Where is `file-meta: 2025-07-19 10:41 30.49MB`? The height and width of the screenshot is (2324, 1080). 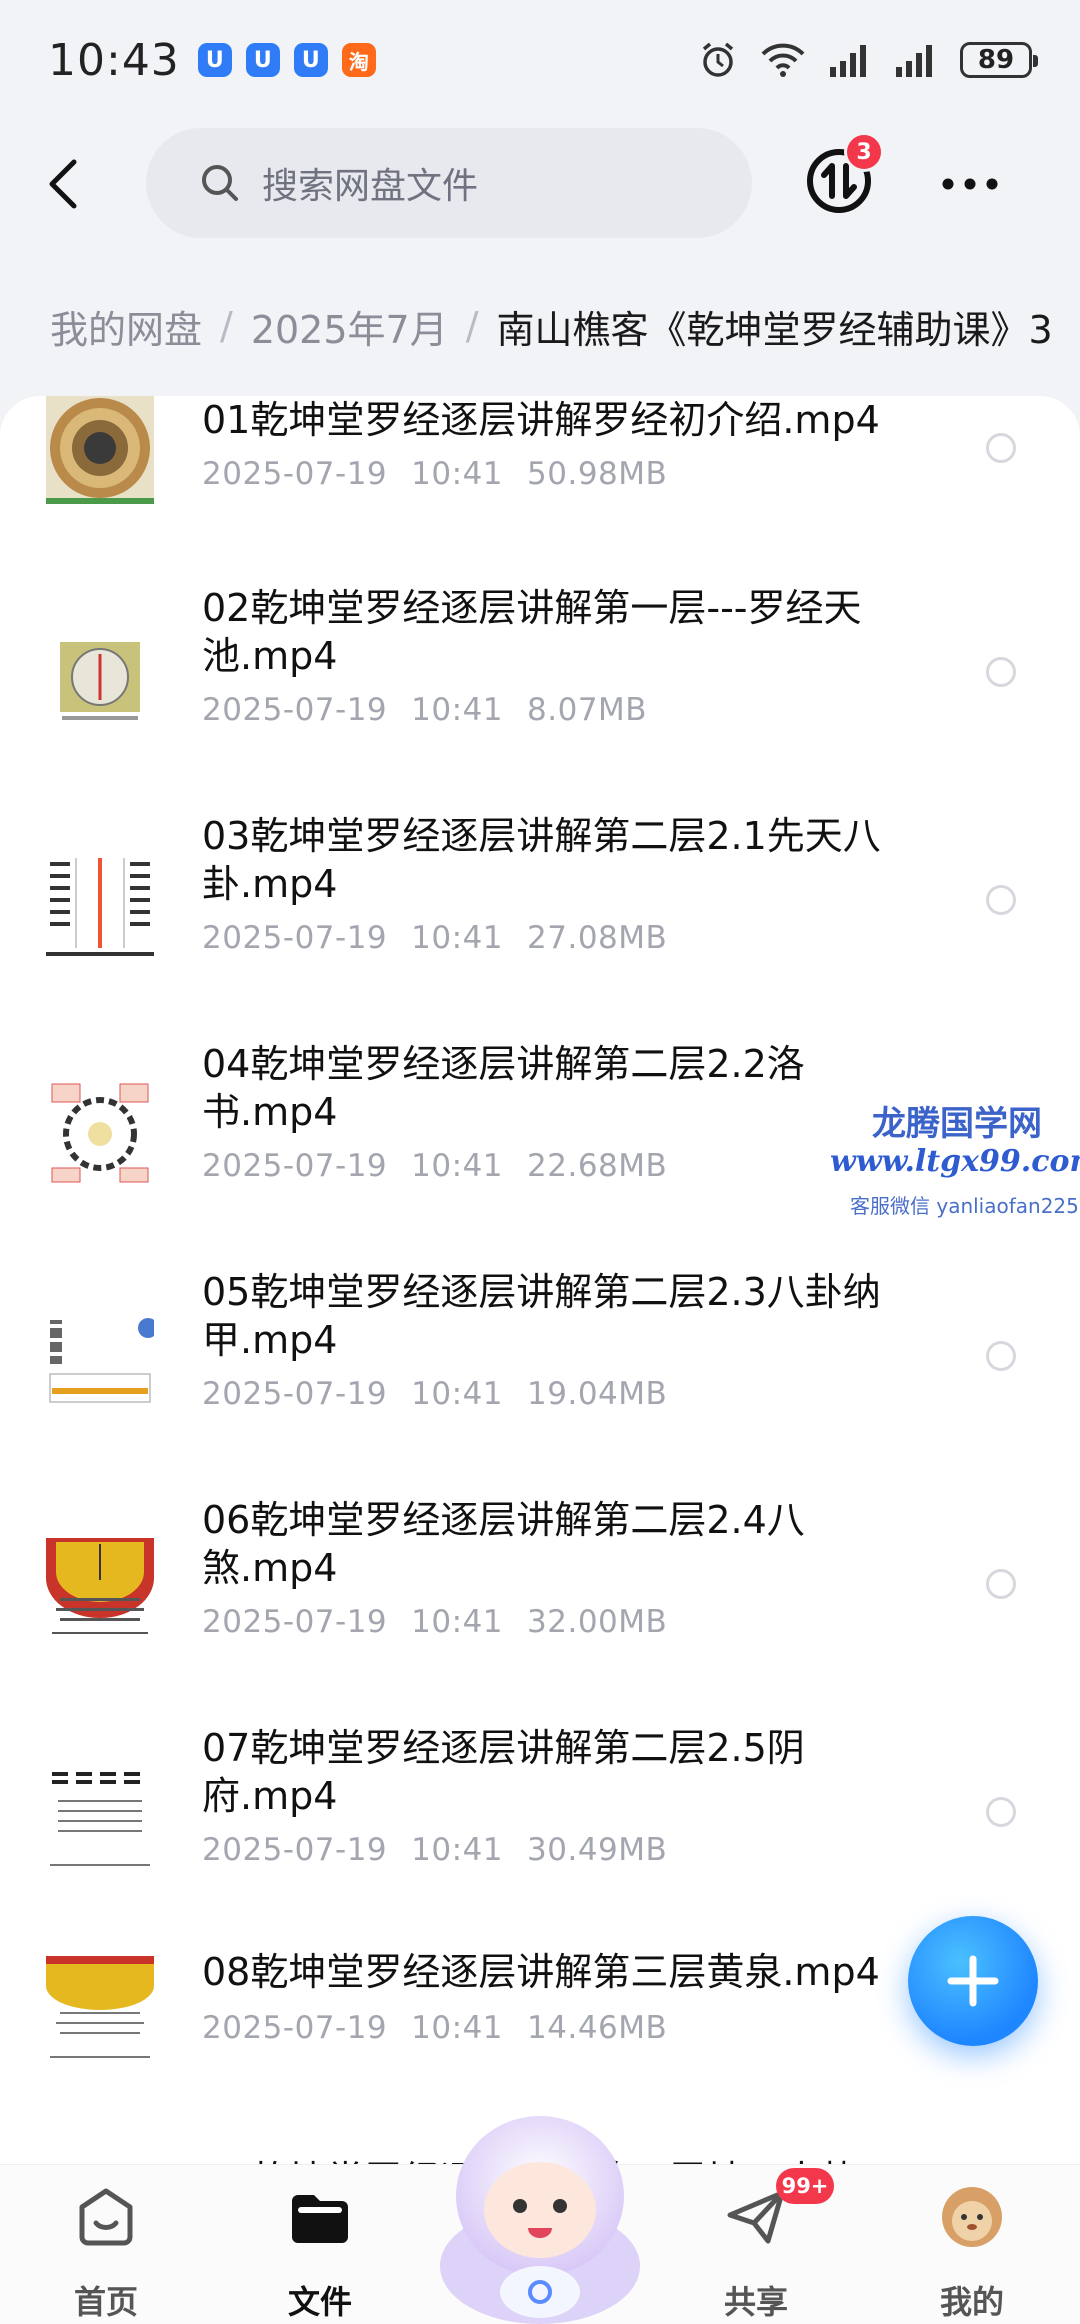 file-meta: 2025-07-19 10:41 30.49MB is located at coordinates (446, 1850).